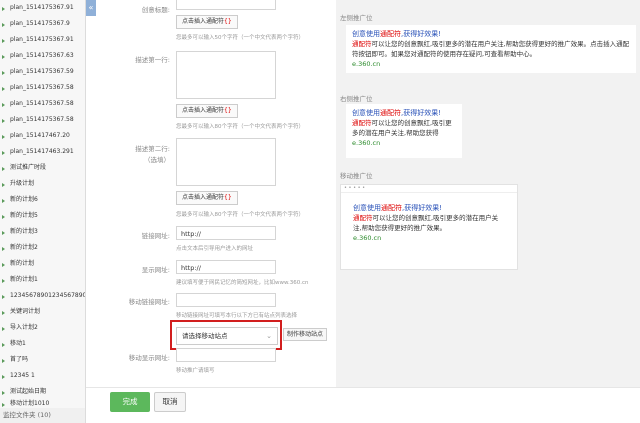 Image resolution: width=640 pixels, height=423 pixels. I want to click on desc2-optional-label: （选填）, so click(157, 160).